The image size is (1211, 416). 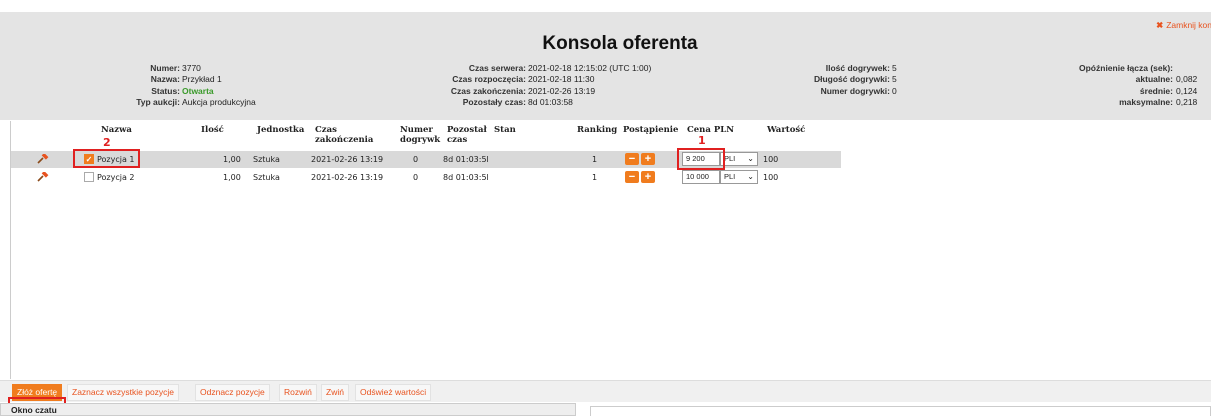 What do you see at coordinates (595, 177) in the screenshot?
I see `cell-ranking: 1` at bounding box center [595, 177].